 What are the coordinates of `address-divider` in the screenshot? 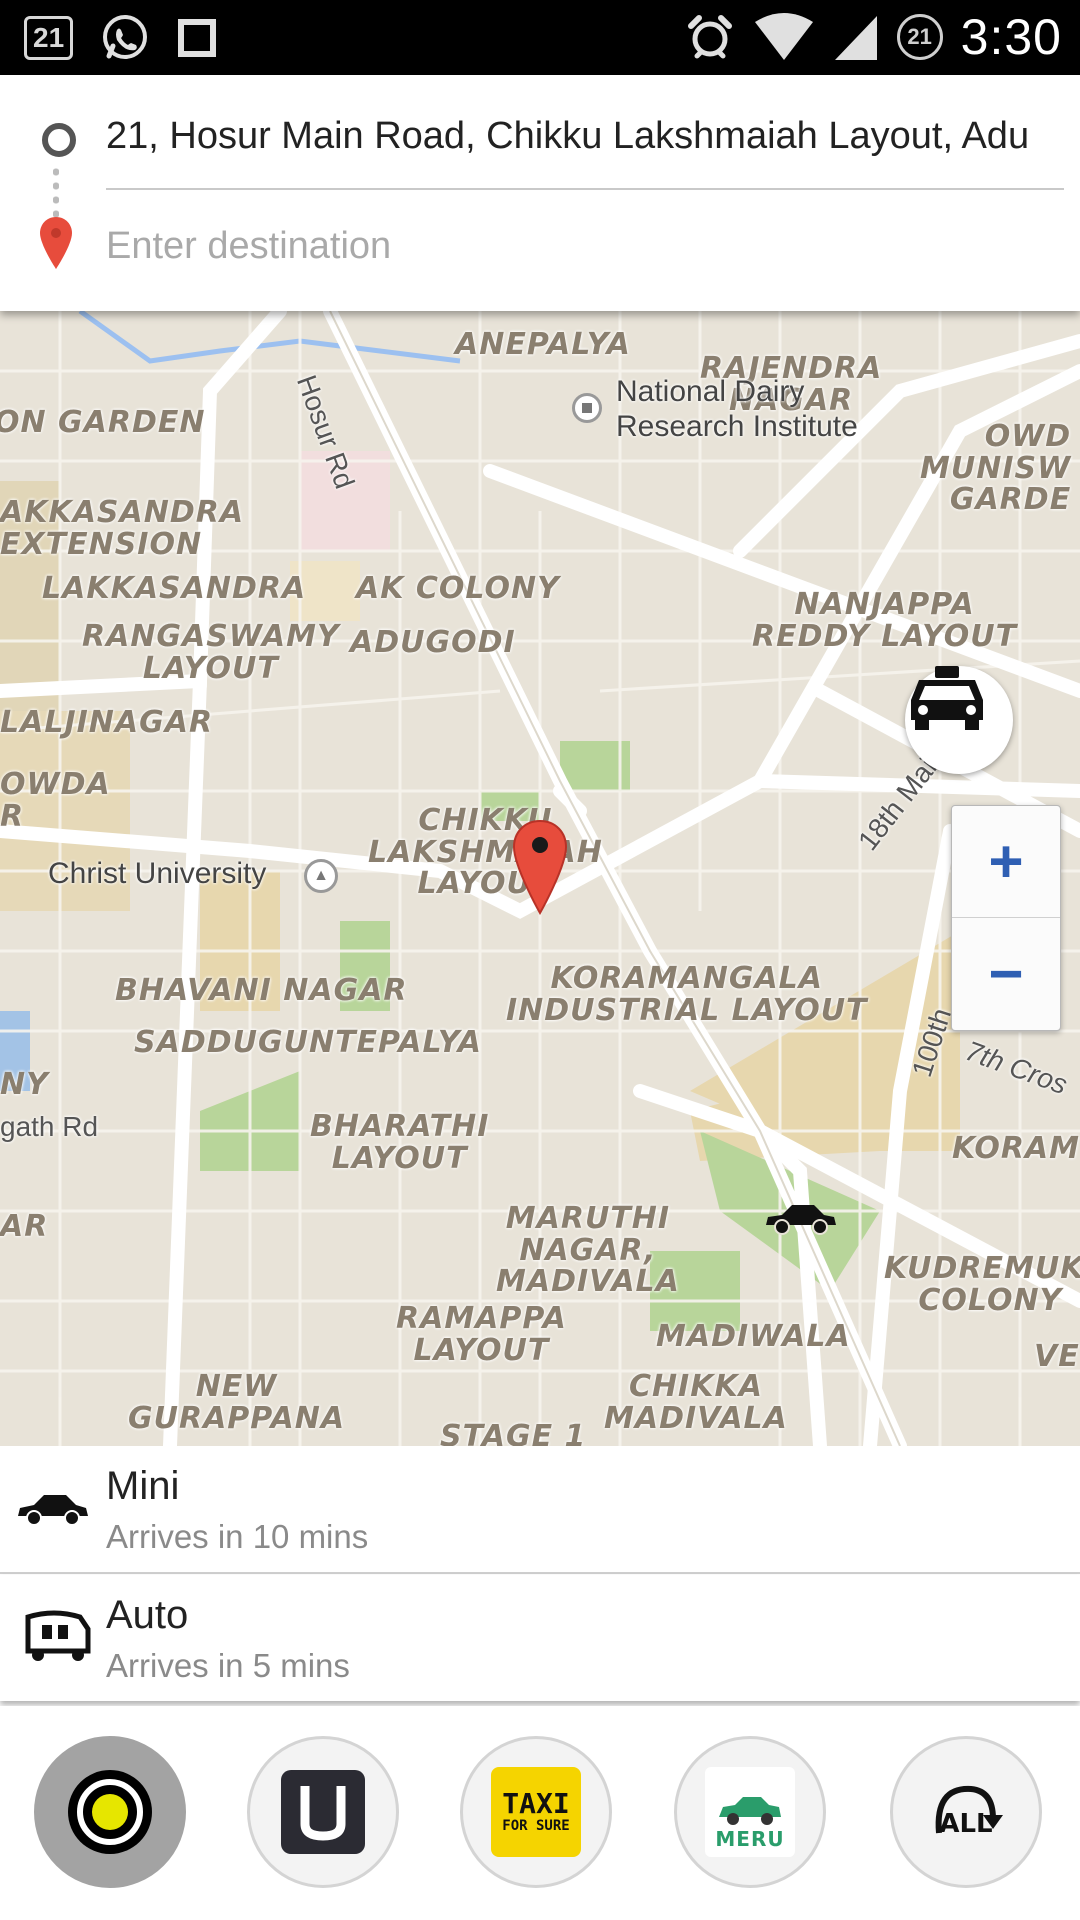 It's located at (585, 189).